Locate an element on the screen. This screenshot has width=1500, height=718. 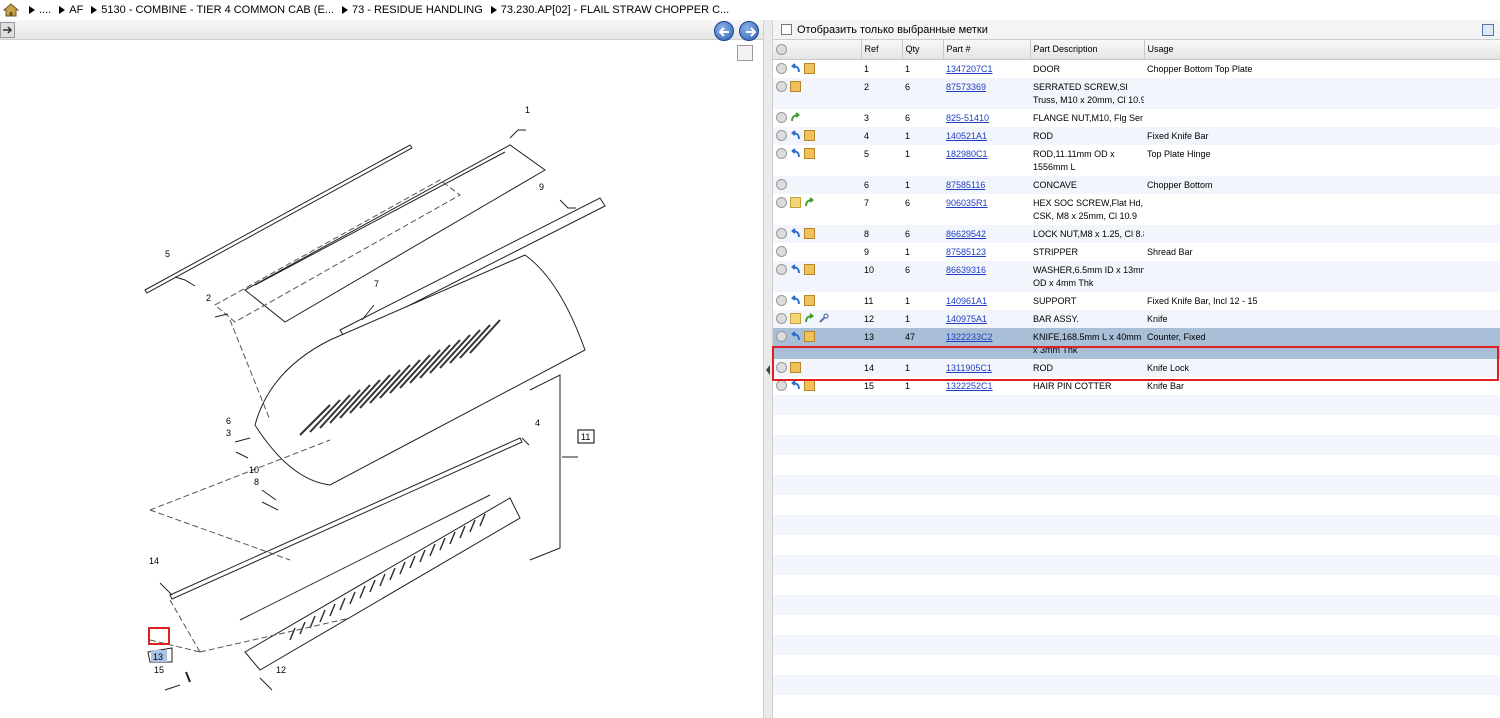
callout-14: 14 is located at coordinates (154, 561).